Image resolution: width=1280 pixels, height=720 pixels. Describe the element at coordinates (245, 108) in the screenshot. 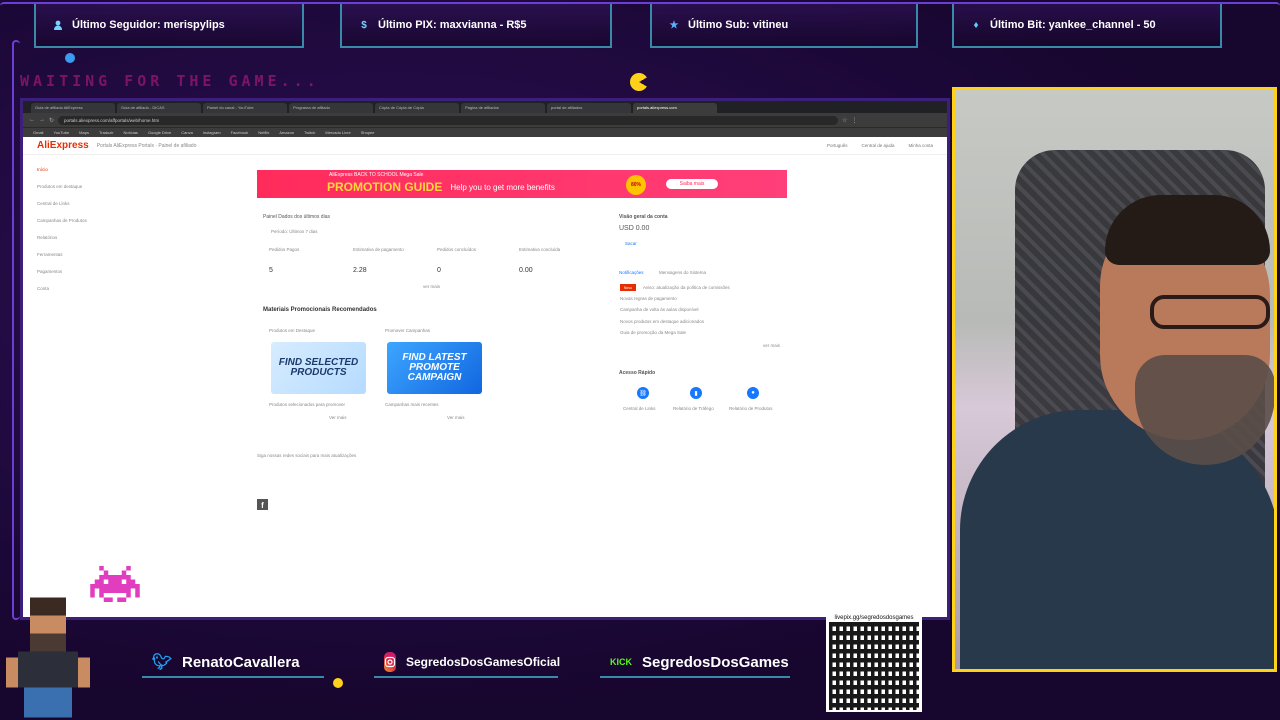

I see `browser-tab: Painel do canal - YouTube` at that location.